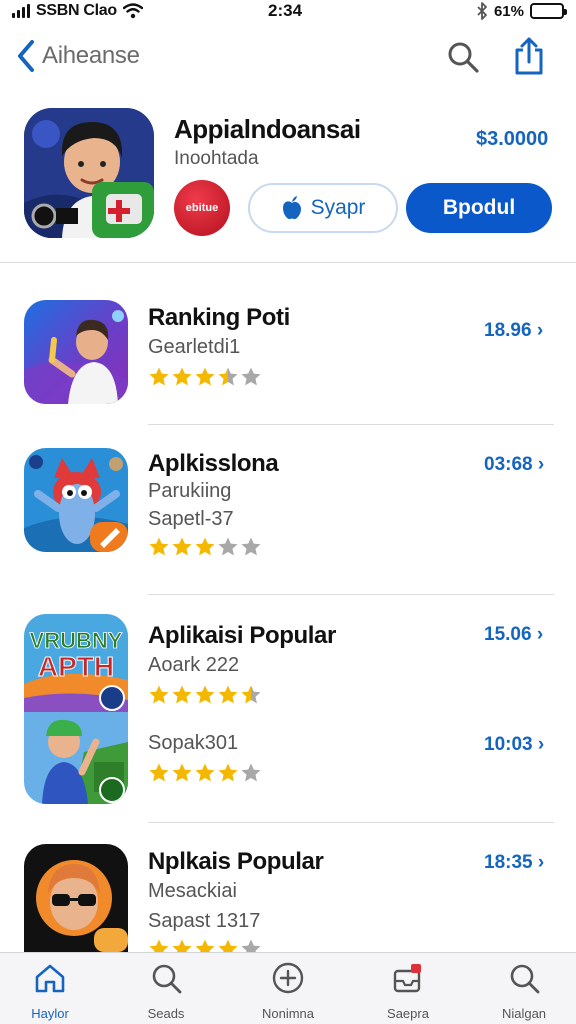  I want to click on primary-button-label: Bpodul, so click(479, 207).